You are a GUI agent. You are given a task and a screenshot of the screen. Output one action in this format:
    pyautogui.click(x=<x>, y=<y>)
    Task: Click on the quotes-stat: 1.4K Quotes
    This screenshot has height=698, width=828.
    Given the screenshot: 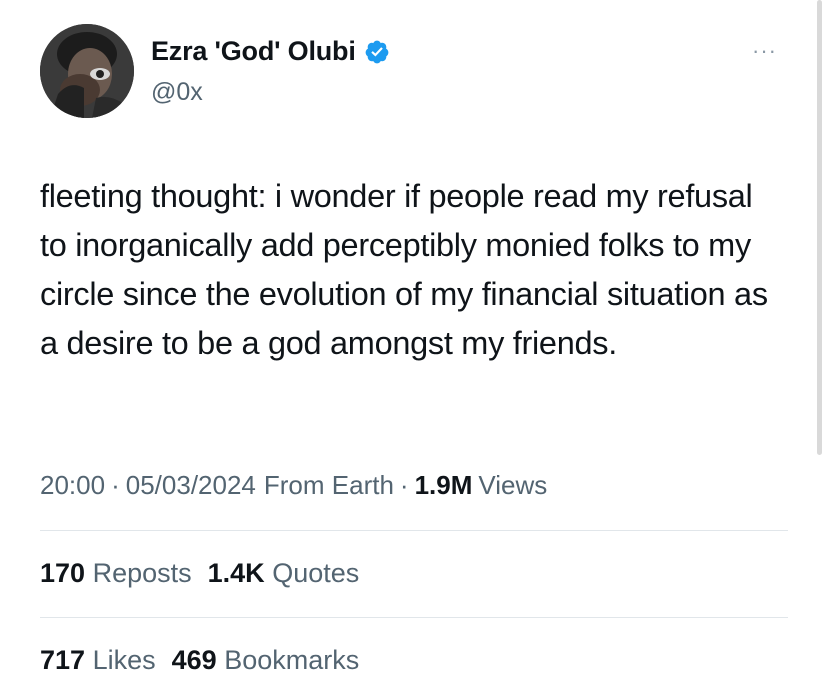 What is the action you would take?
    pyautogui.click(x=284, y=573)
    